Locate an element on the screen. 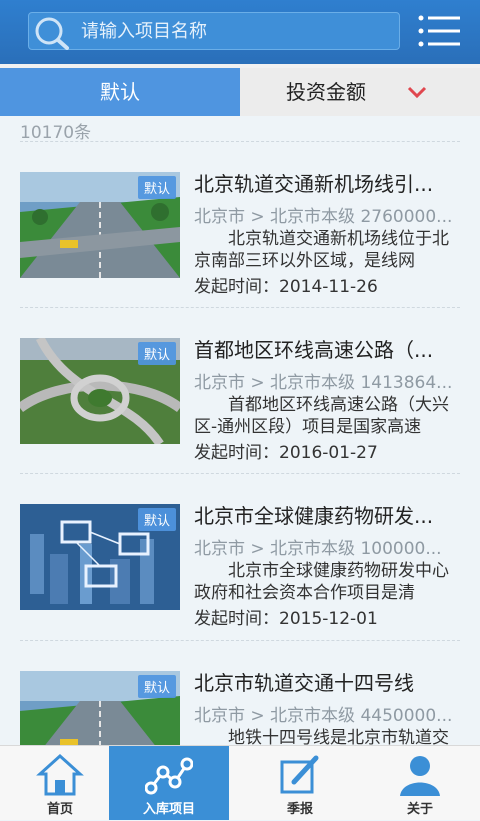 The height and width of the screenshot is (821, 480). top-bar is located at coordinates (240, 32).